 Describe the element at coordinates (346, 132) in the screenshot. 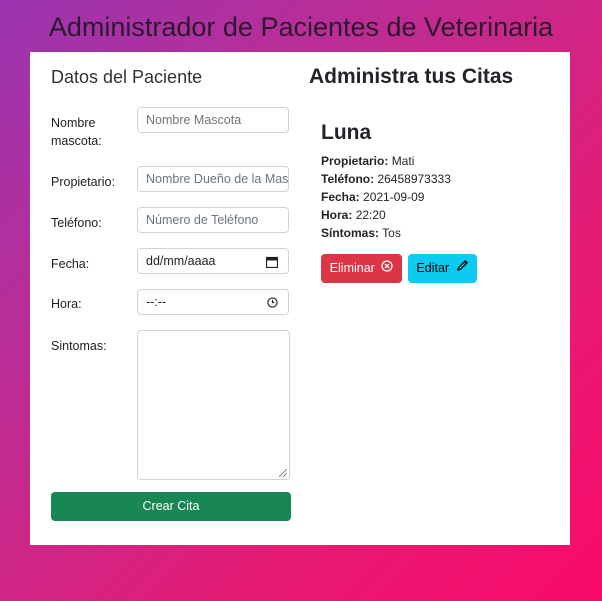

I see `appointment-pet-name: Luna` at that location.